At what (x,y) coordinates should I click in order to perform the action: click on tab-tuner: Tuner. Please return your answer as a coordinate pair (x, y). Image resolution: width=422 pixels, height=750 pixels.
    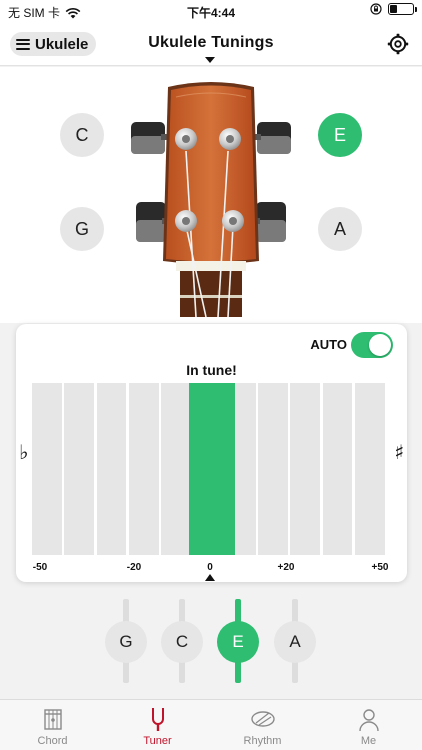
    Looking at the image, I should click on (157, 725).